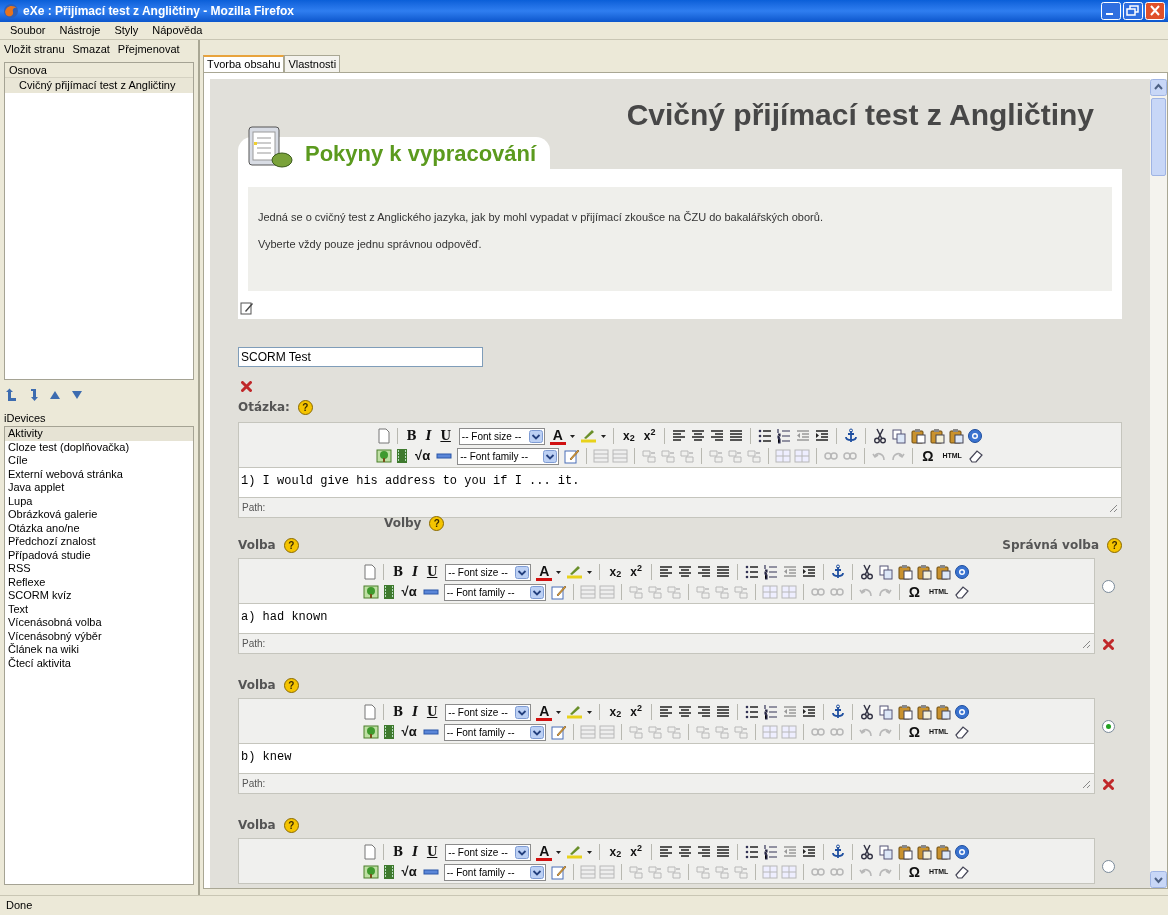  I want to click on tab: Vlastnosti, so click(312, 63).